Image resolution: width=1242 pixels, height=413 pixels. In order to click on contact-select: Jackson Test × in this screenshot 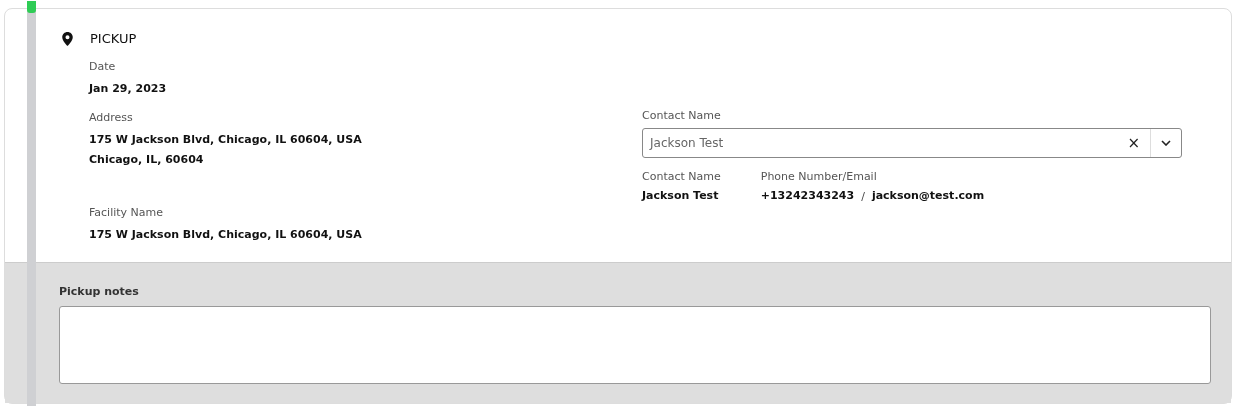, I will do `click(912, 143)`.